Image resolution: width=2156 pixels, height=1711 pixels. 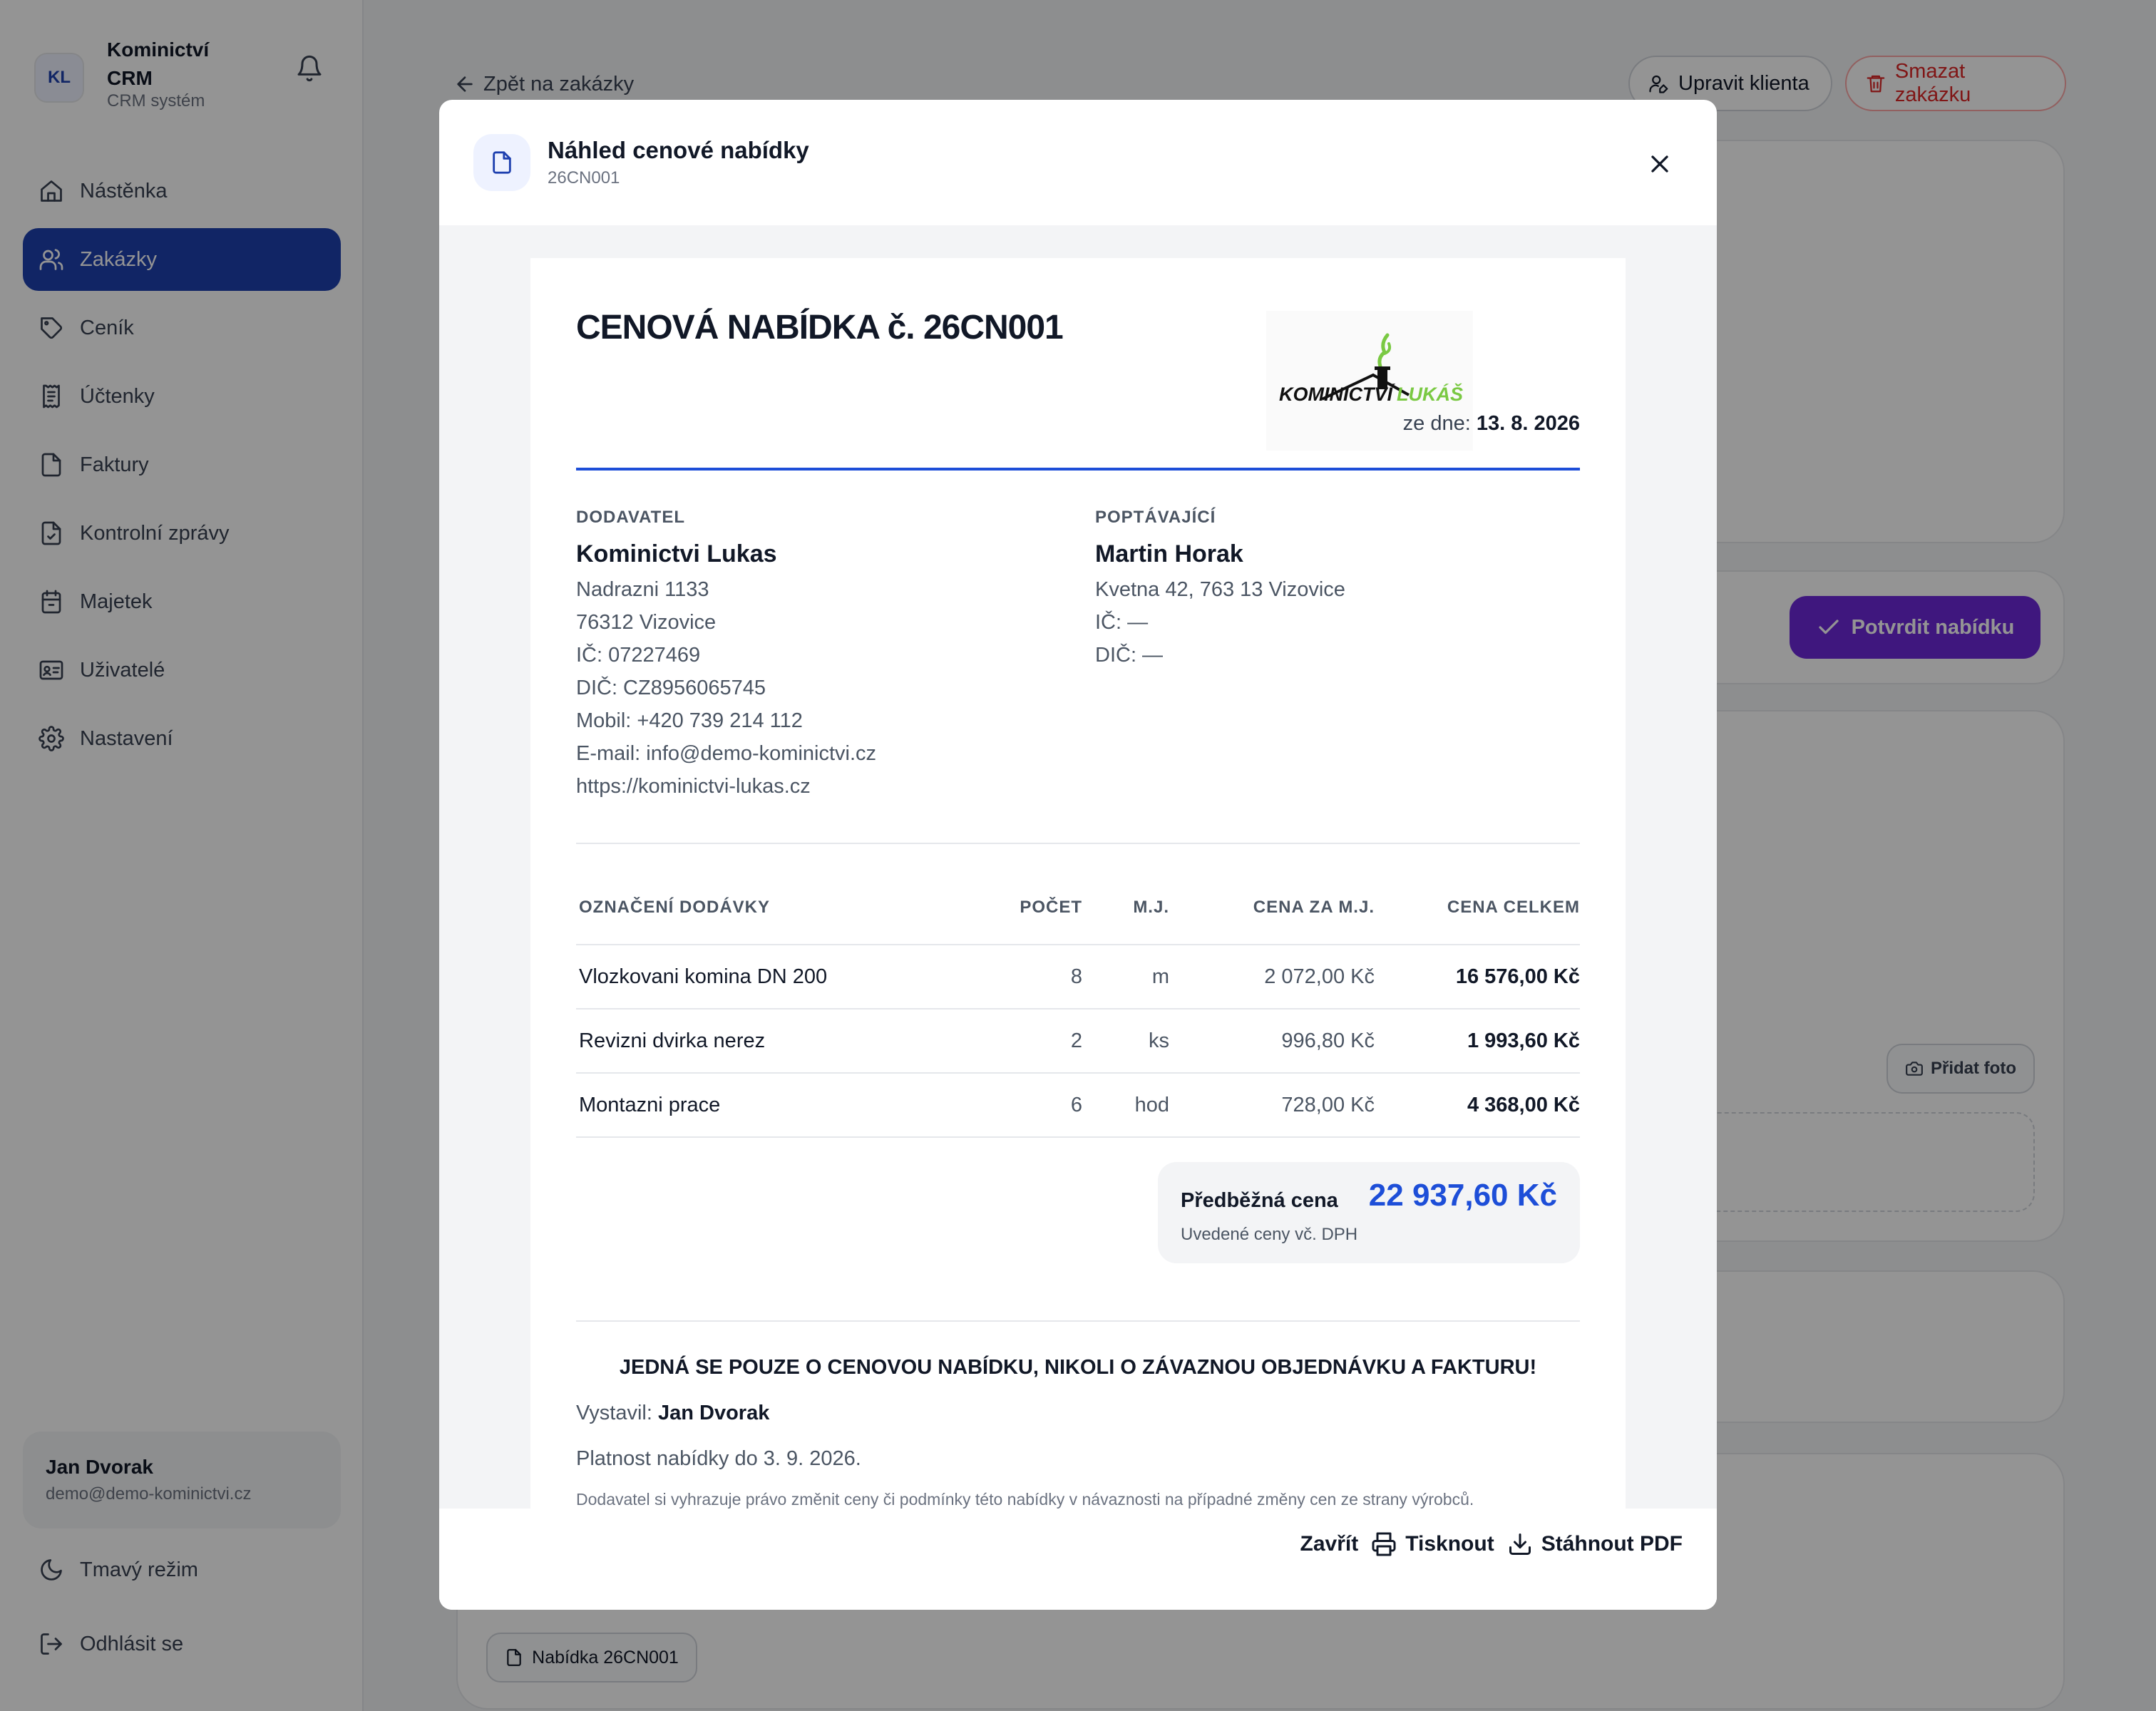 What do you see at coordinates (1659, 164) in the screenshot?
I see `close-icon` at bounding box center [1659, 164].